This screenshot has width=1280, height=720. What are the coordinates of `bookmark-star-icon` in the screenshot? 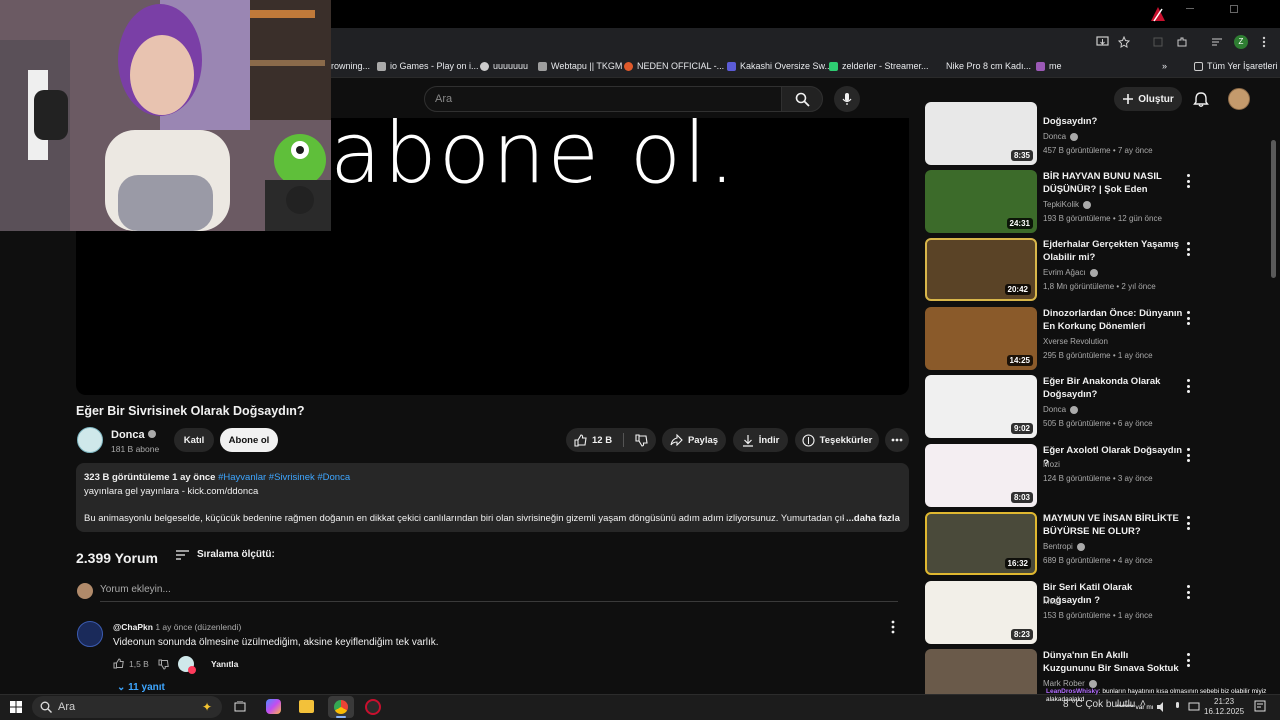 It's located at (1124, 42).